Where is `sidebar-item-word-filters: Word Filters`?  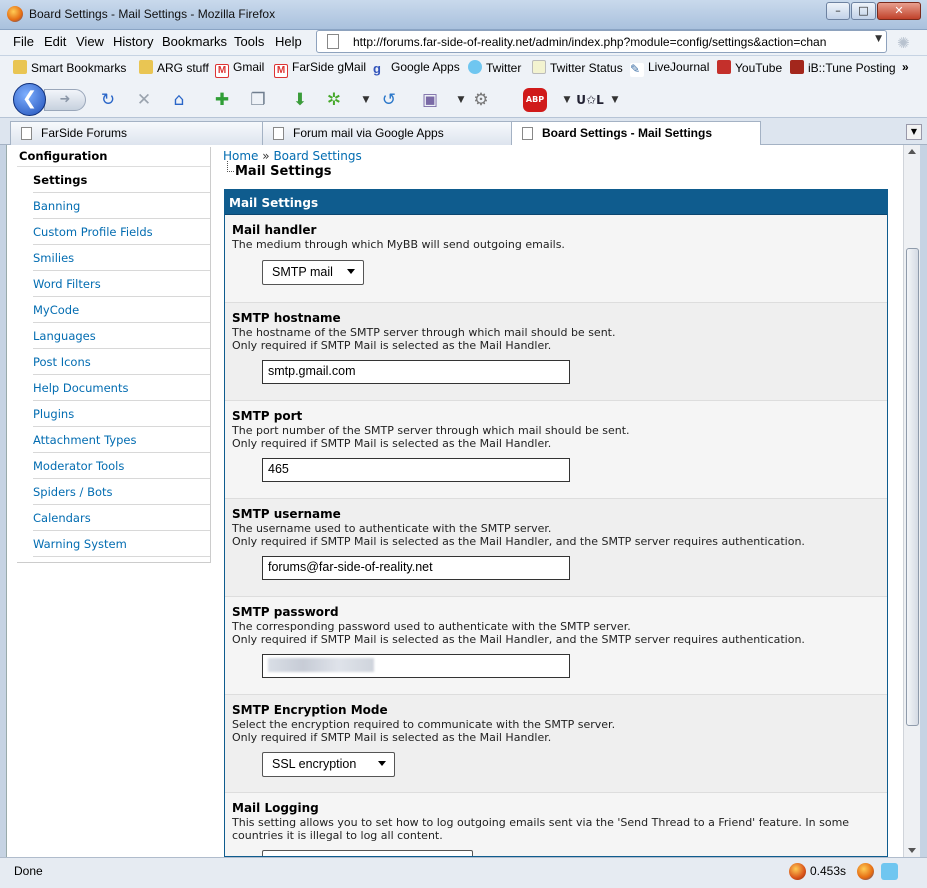 sidebar-item-word-filters: Word Filters is located at coordinates (121, 284).